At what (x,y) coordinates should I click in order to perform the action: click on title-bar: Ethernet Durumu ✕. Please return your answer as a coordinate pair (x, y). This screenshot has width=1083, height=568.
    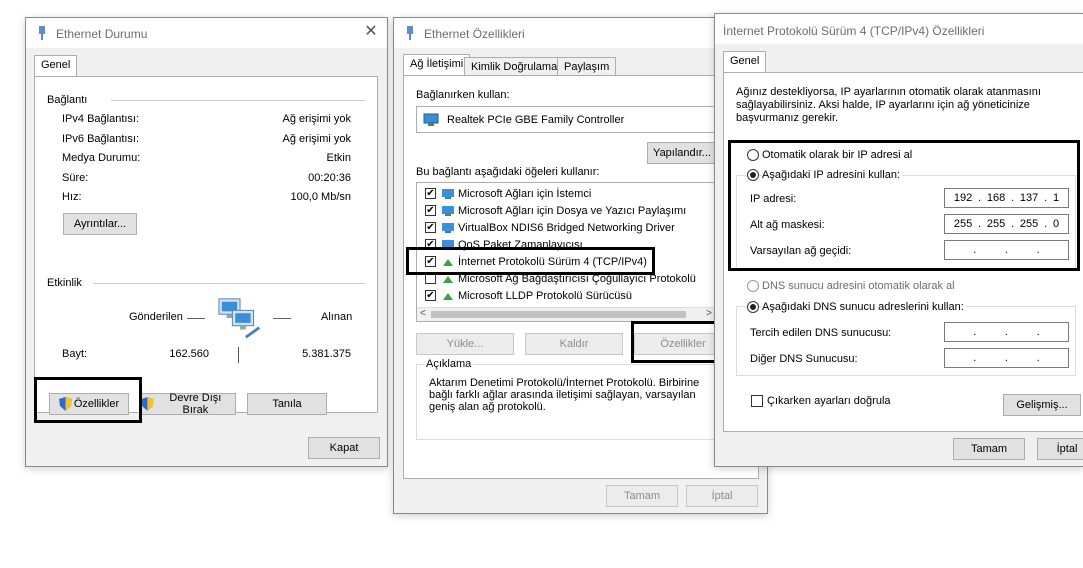
    Looking at the image, I should click on (206, 33).